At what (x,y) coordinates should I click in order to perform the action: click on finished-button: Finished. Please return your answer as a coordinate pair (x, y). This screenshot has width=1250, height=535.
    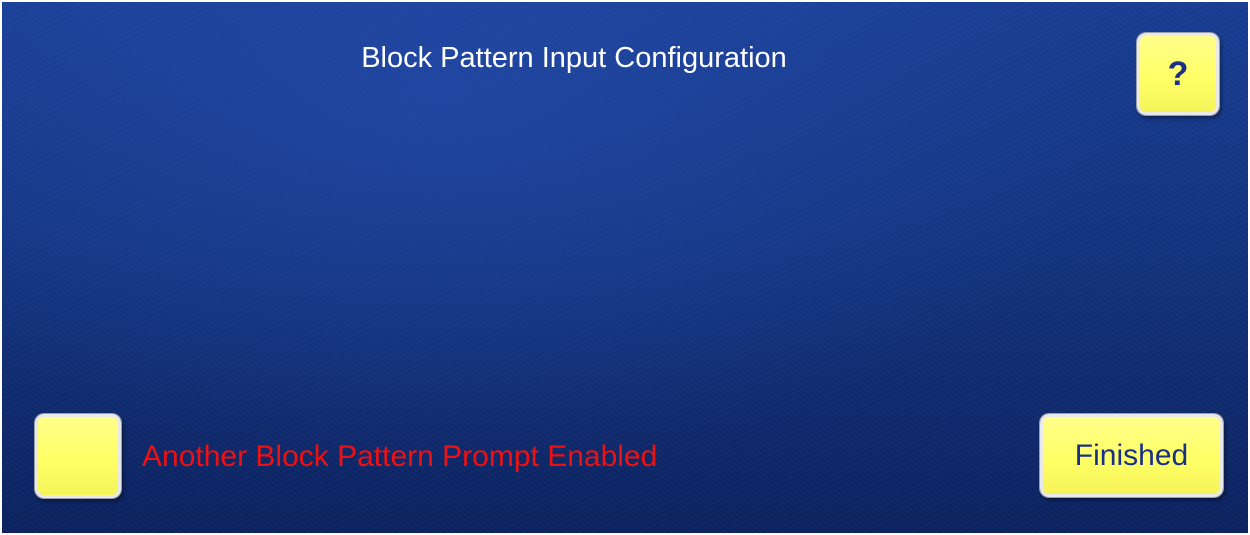
    Looking at the image, I should click on (1131, 455).